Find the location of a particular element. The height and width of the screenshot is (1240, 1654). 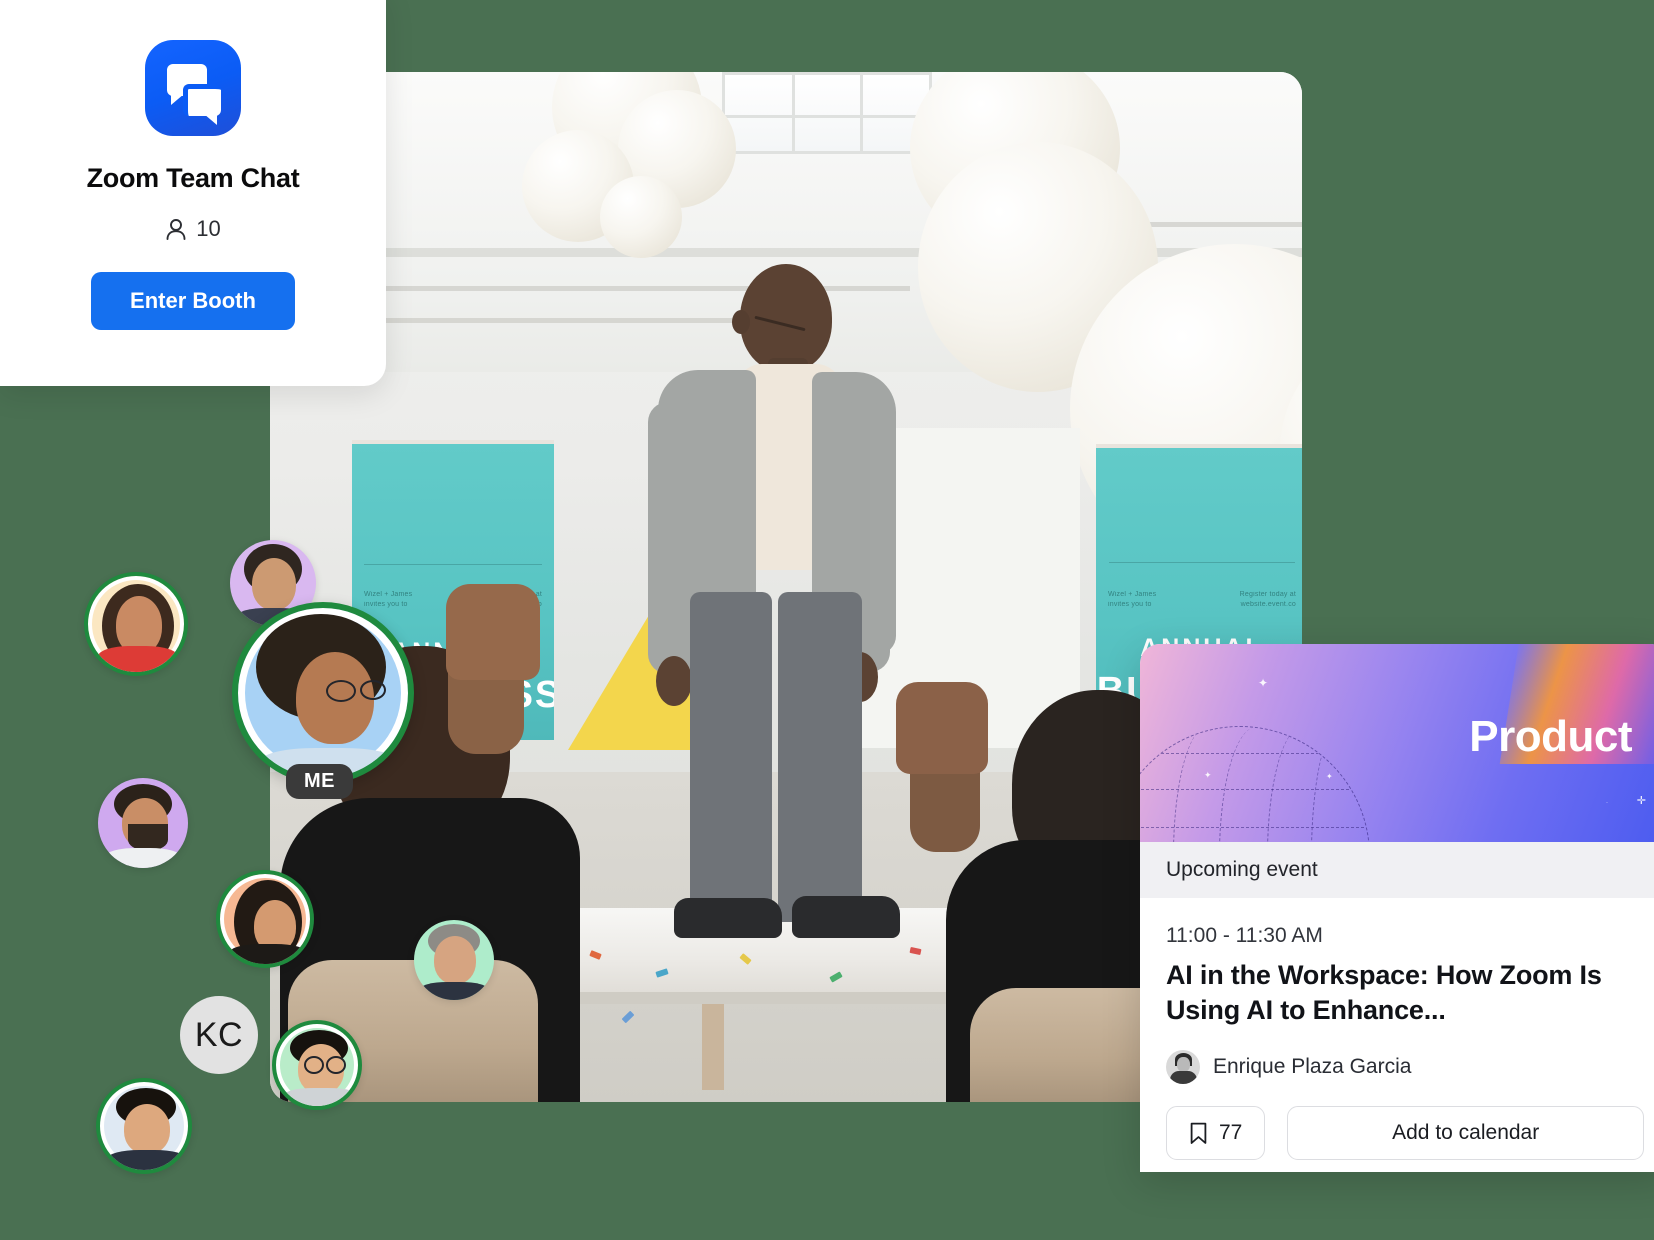

bookmark-button: 77 is located at coordinates (1216, 1133).